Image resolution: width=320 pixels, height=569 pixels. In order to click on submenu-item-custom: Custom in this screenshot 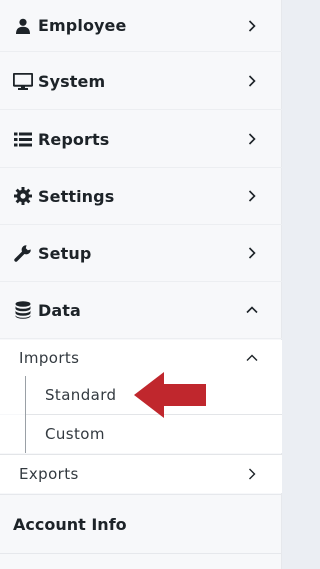, I will do `click(141, 434)`.